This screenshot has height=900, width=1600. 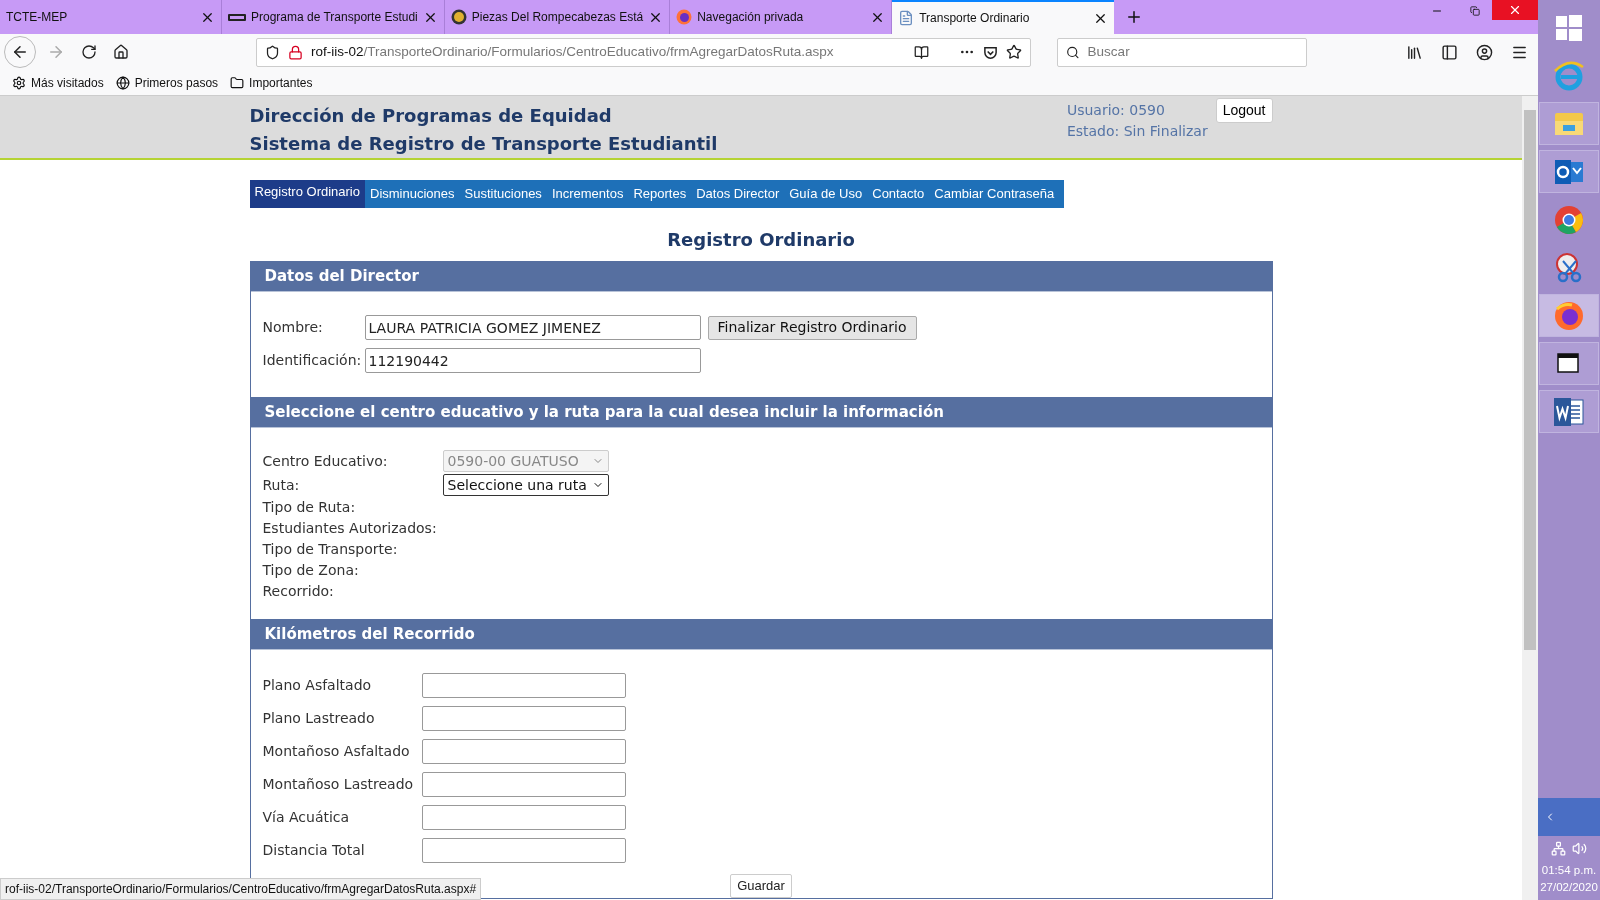 What do you see at coordinates (660, 194) in the screenshot?
I see `nav-tab: Reportes` at bounding box center [660, 194].